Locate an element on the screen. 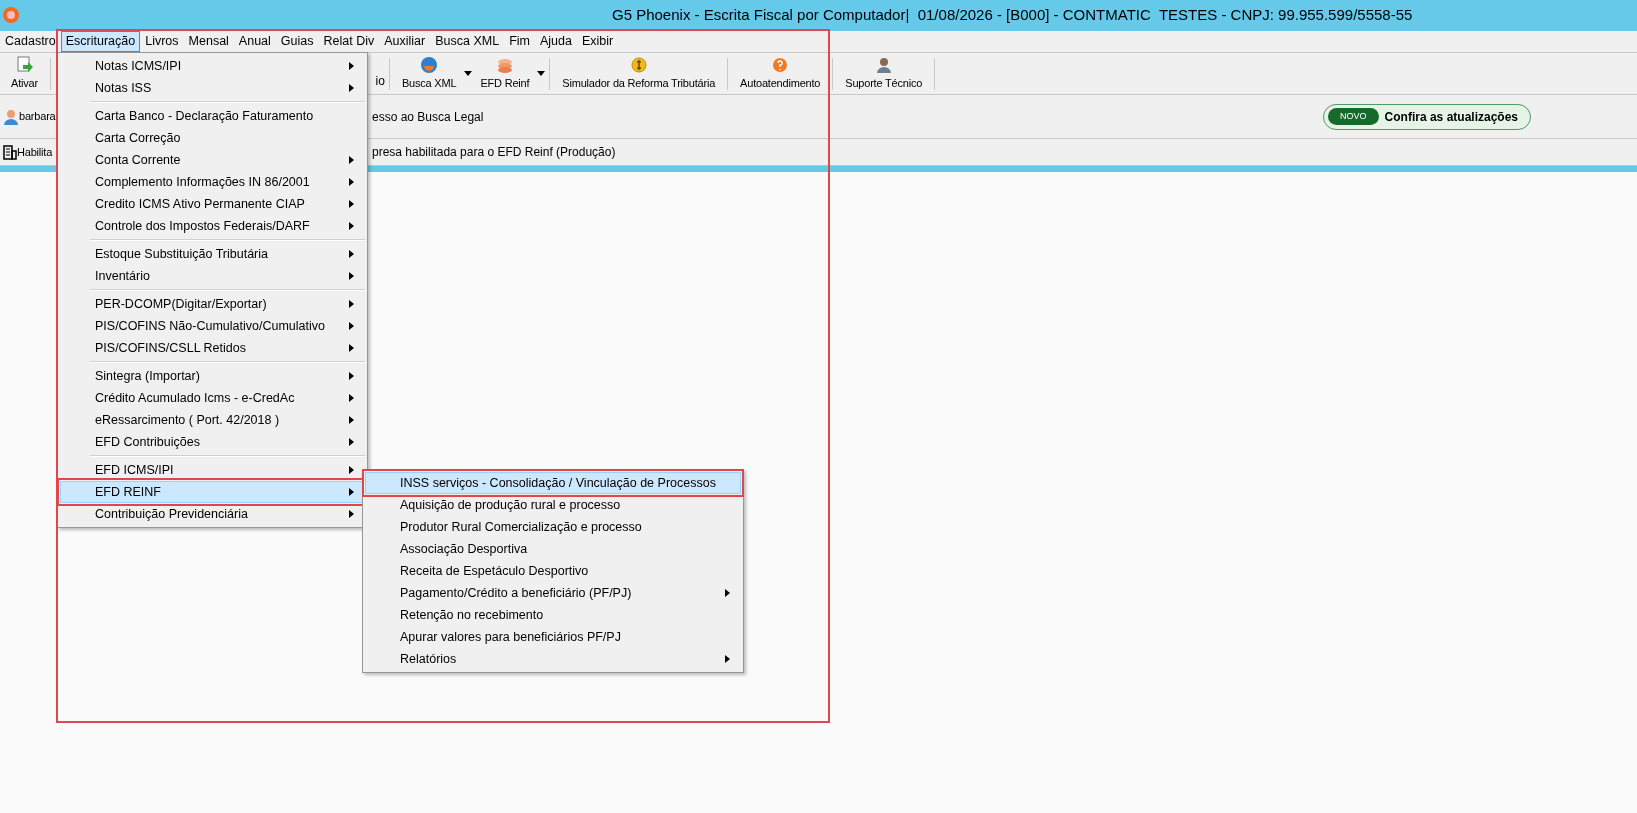 The height and width of the screenshot is (813, 1637). menu-bar-item: Busca XML is located at coordinates (467, 41).